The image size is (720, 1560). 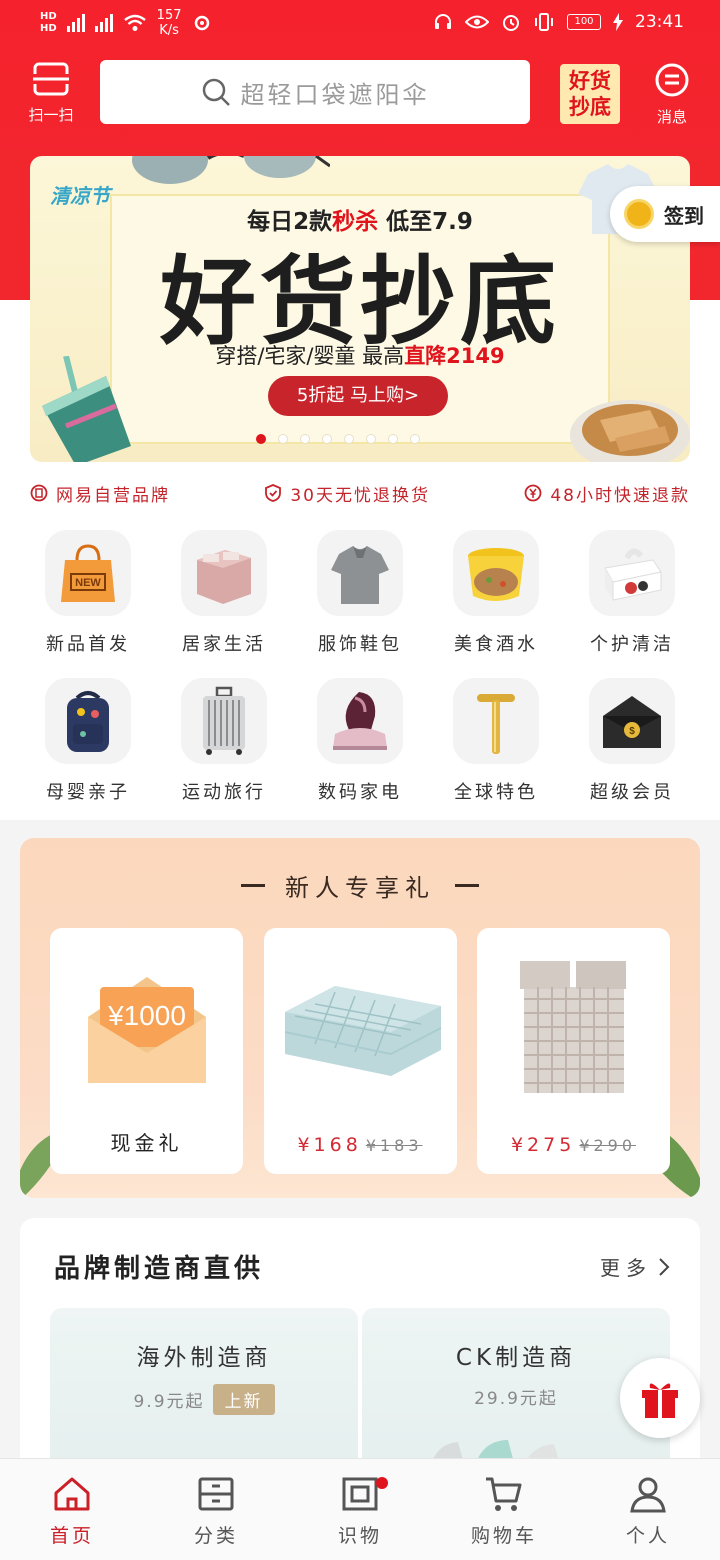 What do you see at coordinates (338, 439) in the screenshot?
I see `banner-pagination` at bounding box center [338, 439].